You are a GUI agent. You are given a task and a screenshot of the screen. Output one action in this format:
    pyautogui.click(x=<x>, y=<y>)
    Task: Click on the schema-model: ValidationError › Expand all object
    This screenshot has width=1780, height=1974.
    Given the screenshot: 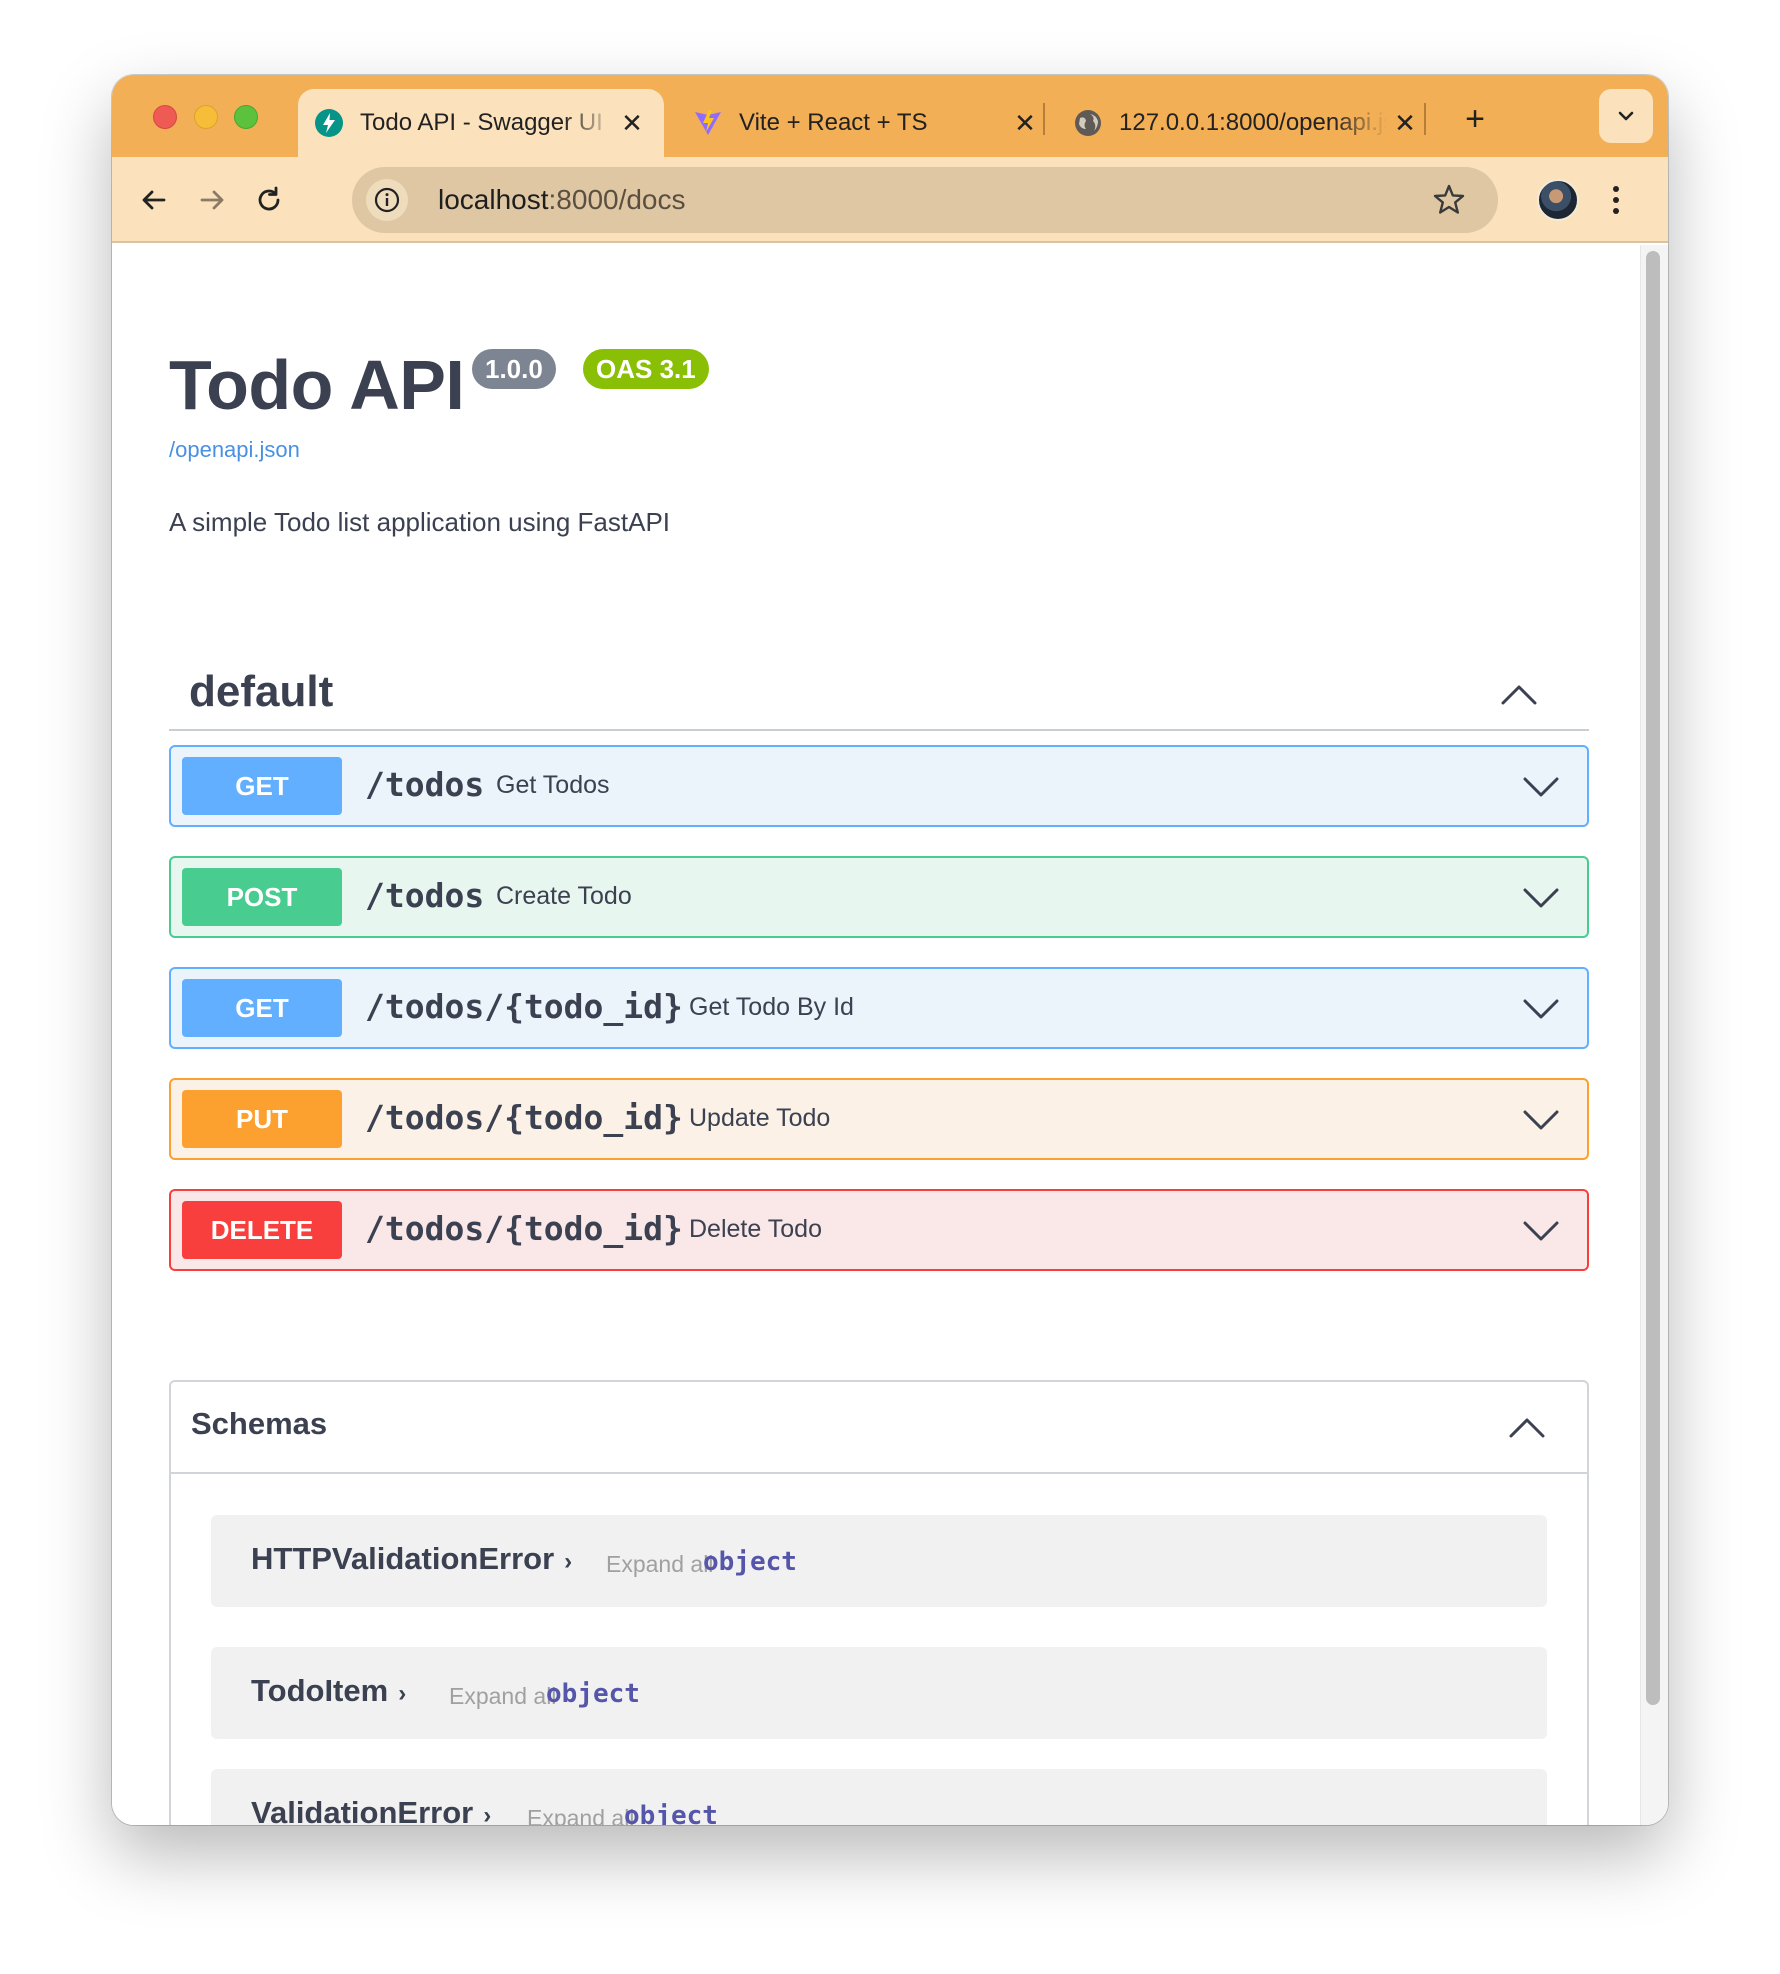 What is the action you would take?
    pyautogui.click(x=879, y=1797)
    